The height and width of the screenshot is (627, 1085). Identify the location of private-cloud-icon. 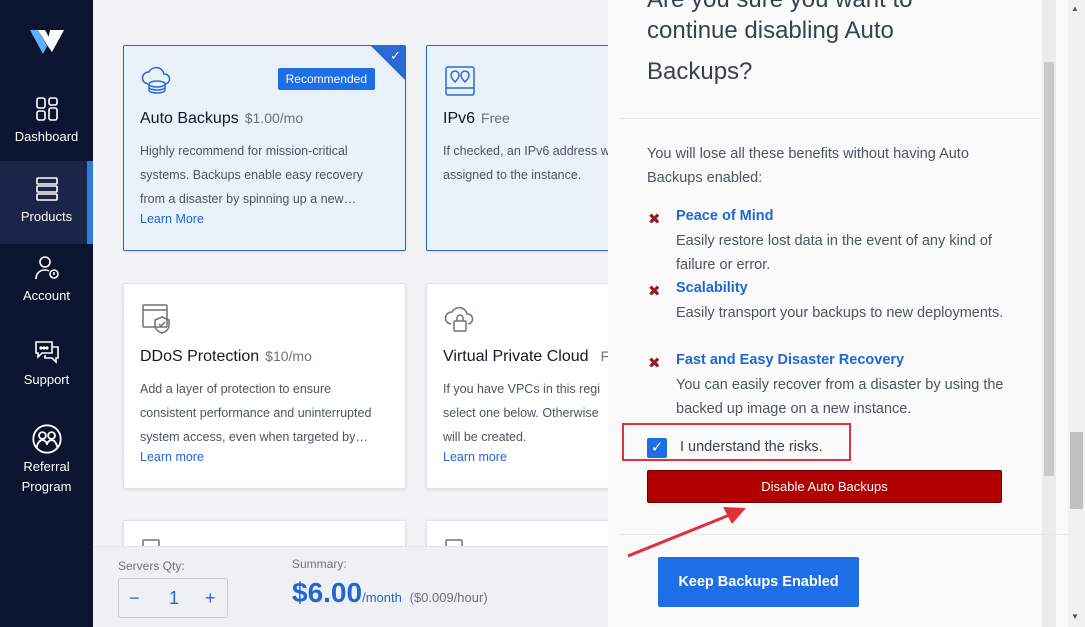
(459, 319).